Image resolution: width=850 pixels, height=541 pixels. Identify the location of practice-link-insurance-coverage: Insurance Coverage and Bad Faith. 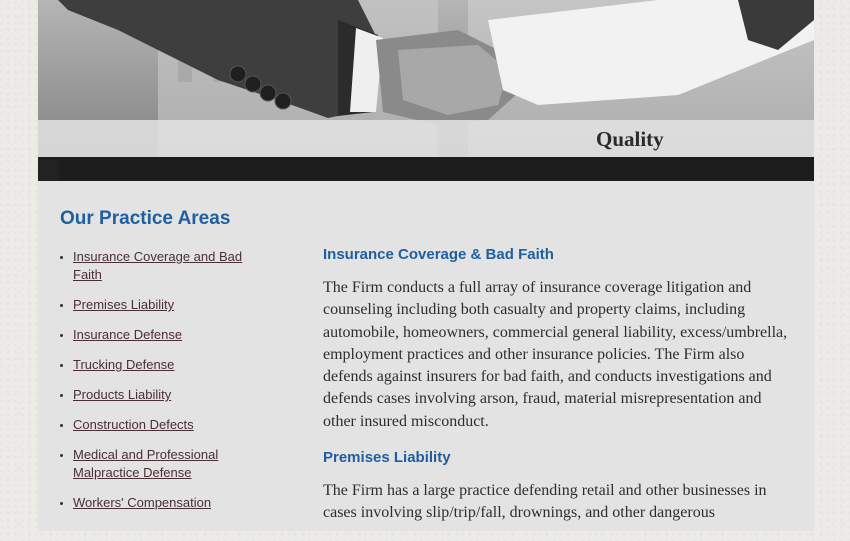
(157, 265).